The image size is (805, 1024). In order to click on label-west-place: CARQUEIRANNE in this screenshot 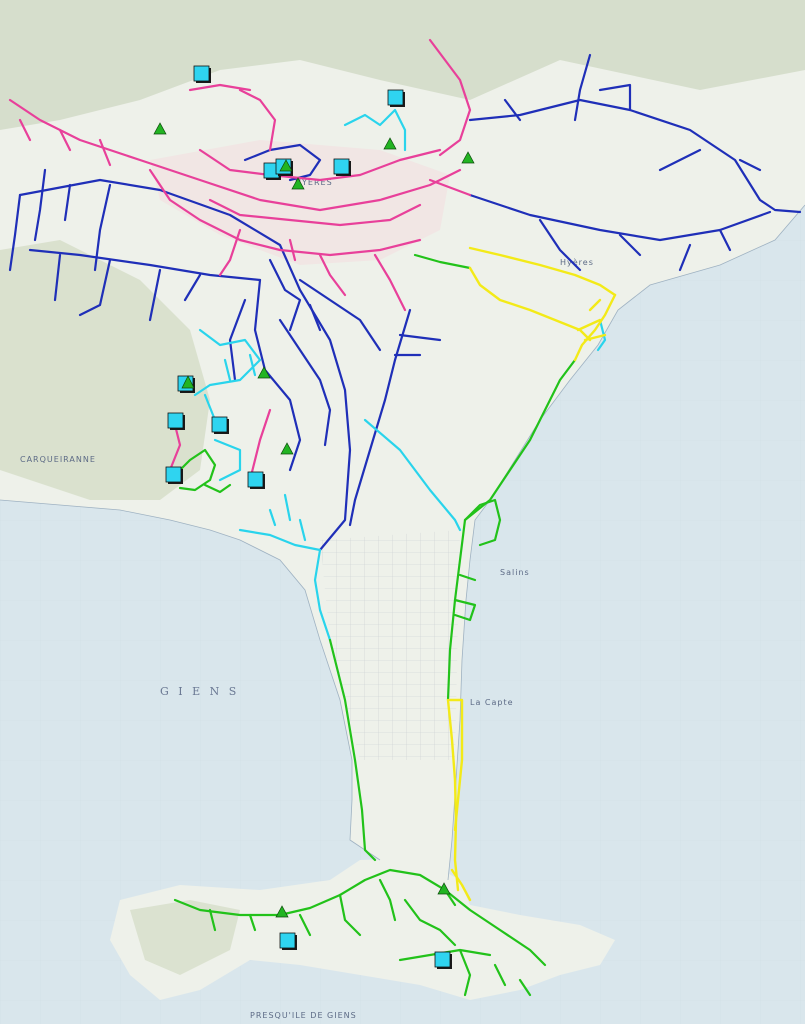, I will do `click(58, 459)`.